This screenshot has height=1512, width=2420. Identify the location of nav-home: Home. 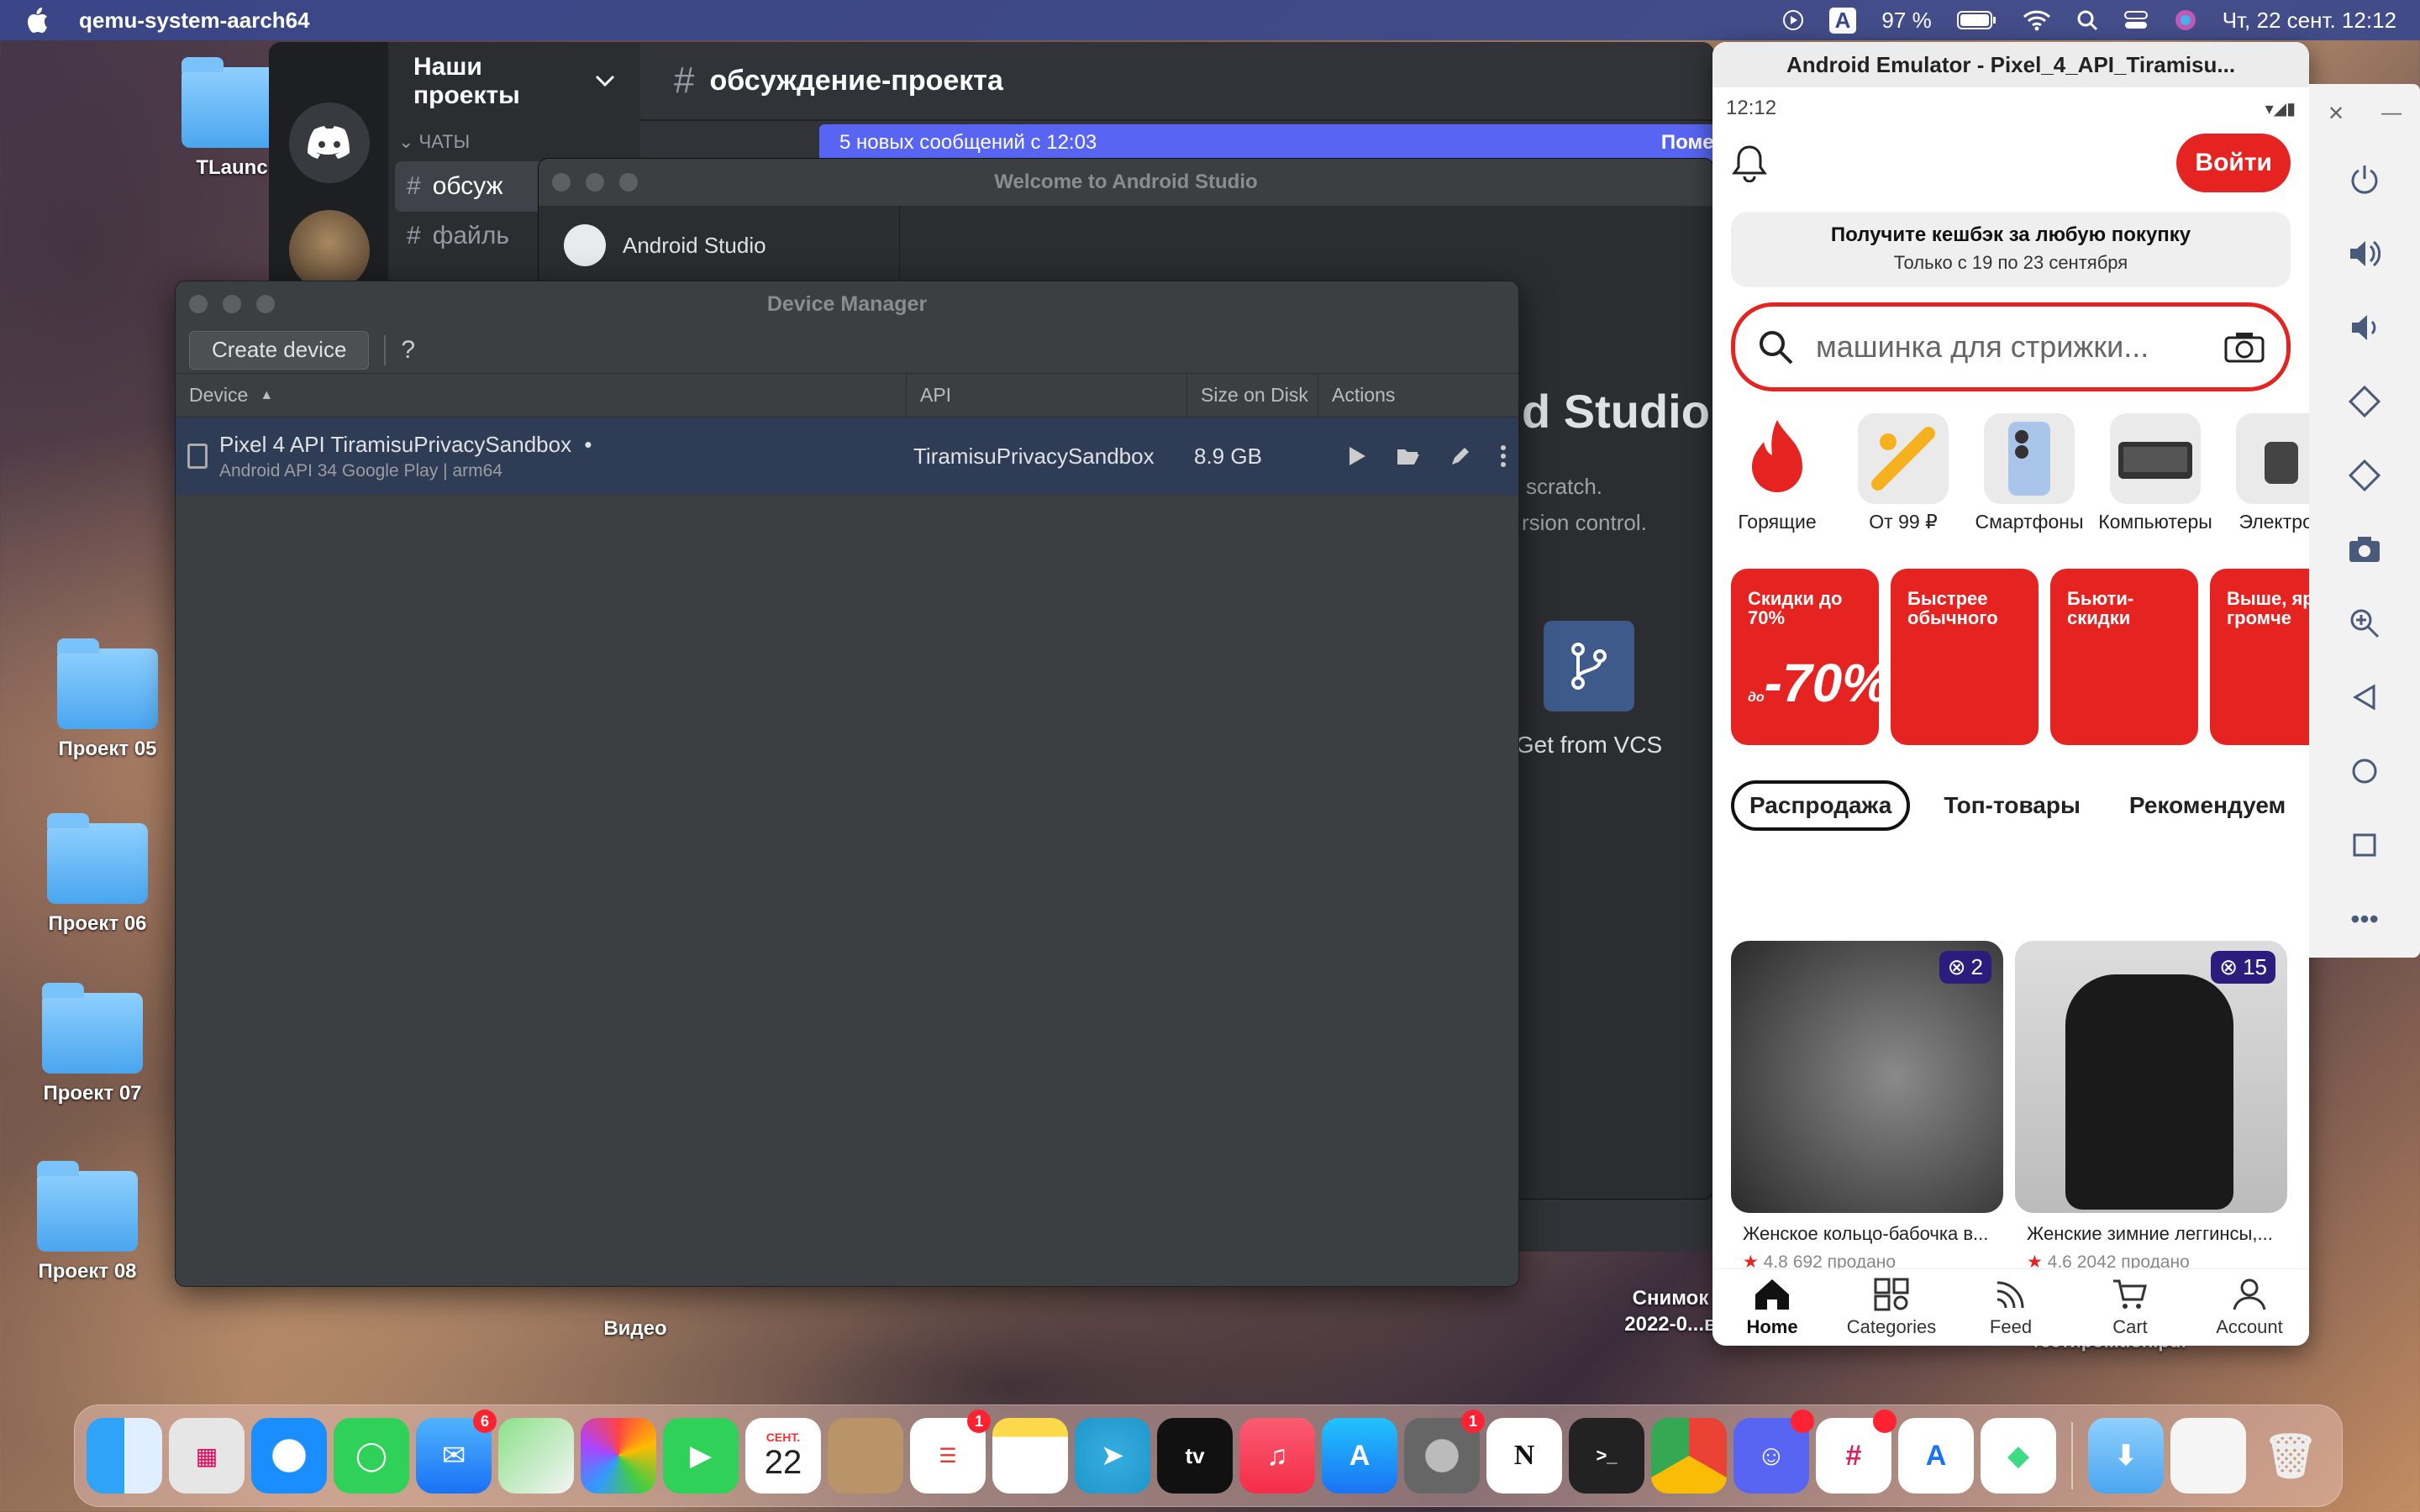
(1772, 1307).